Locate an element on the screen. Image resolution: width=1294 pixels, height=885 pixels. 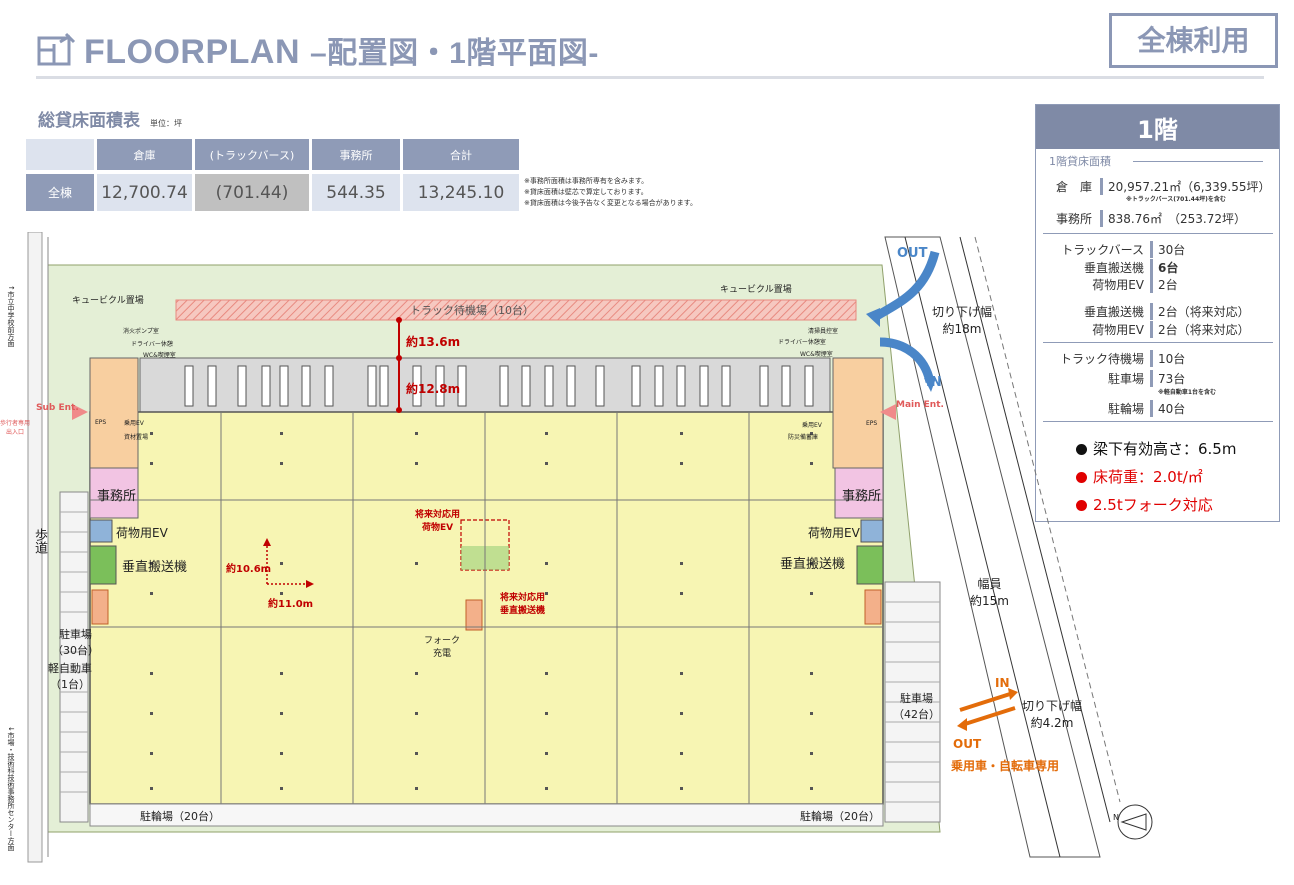
area-unit: 単位：坪 is located at coordinates (166, 123).